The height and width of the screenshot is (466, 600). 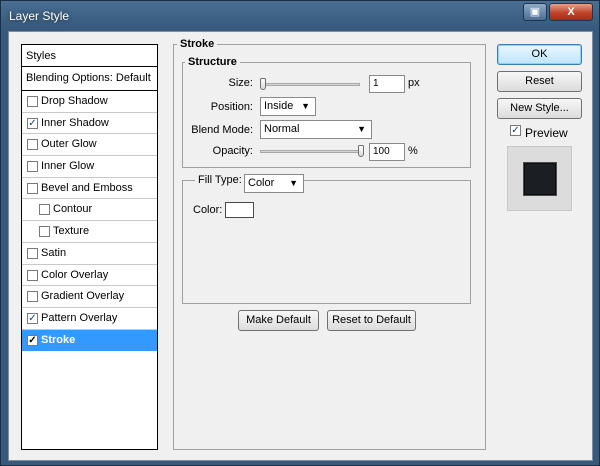 I want to click on fill-type-value: Color, so click(x=261, y=183).